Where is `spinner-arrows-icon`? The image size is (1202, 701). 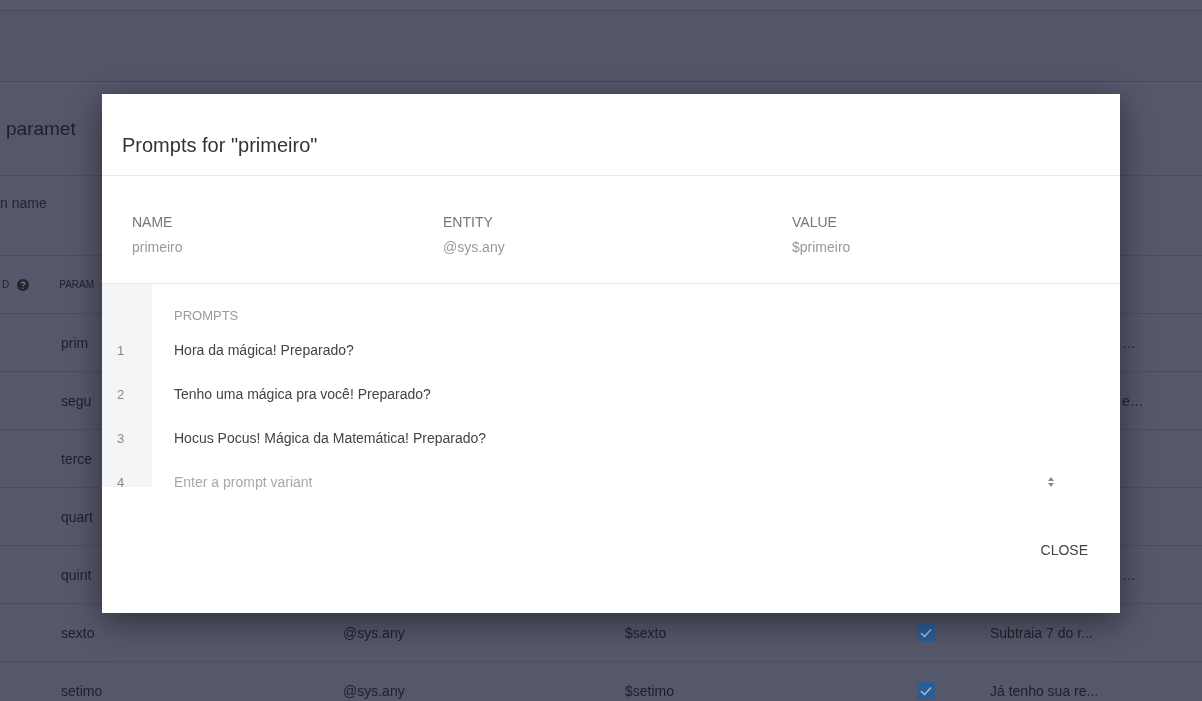 spinner-arrows-icon is located at coordinates (1051, 482).